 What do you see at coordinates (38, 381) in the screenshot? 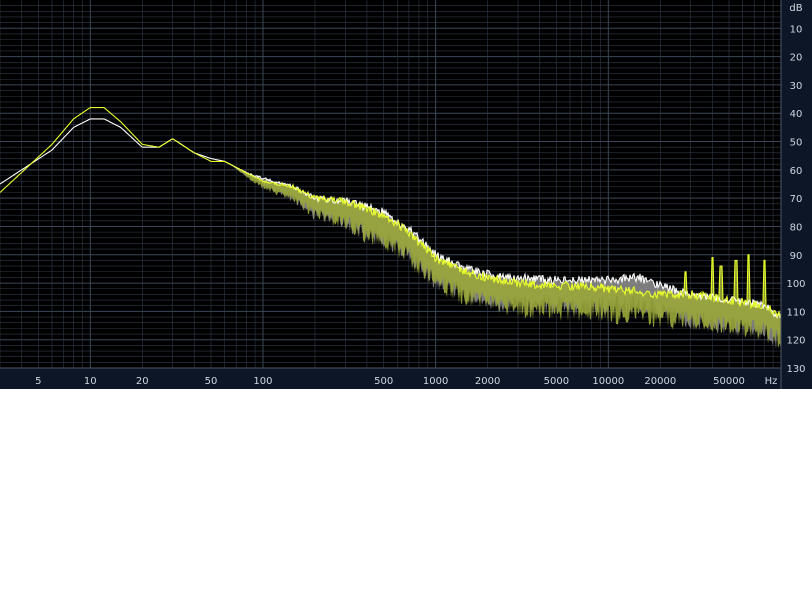
I see `x-tick-label: 5` at bounding box center [38, 381].